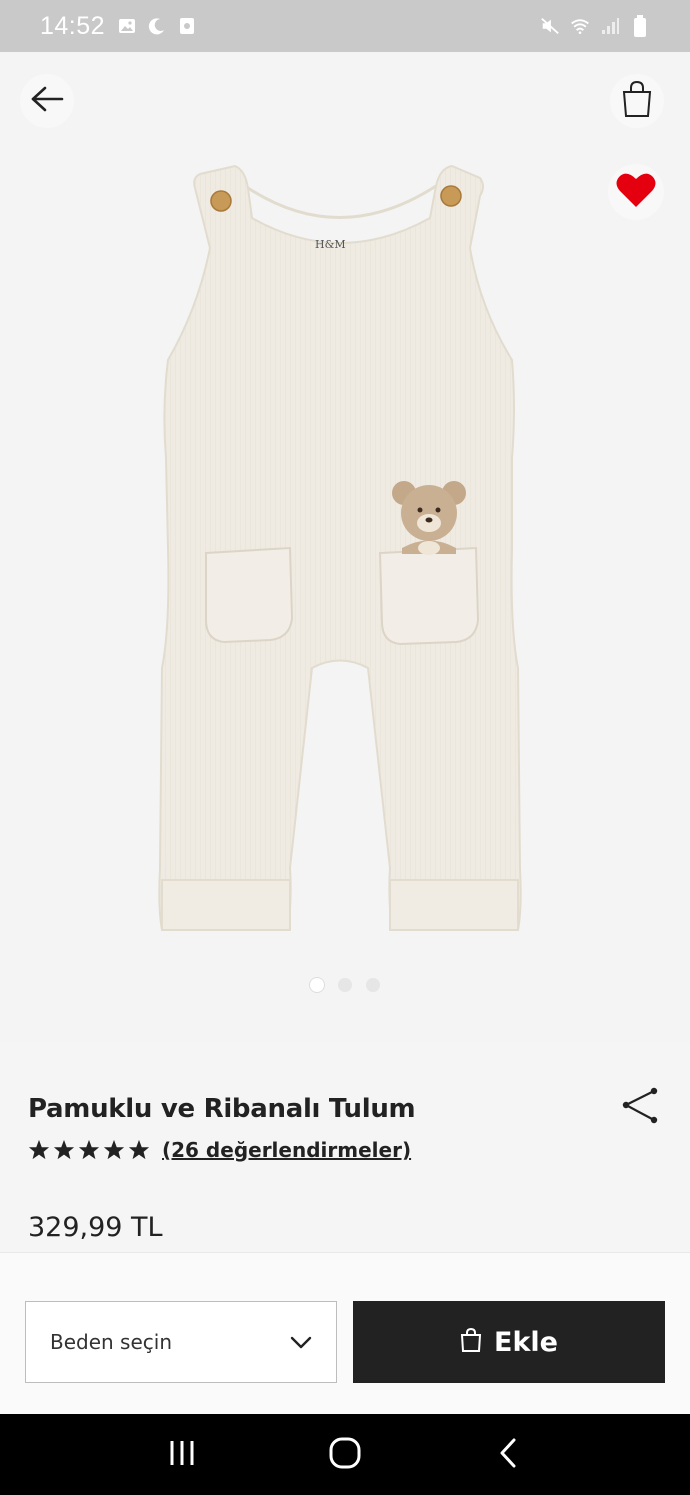 The width and height of the screenshot is (690, 1495). I want to click on recent-apps-icon, so click(182, 1455).